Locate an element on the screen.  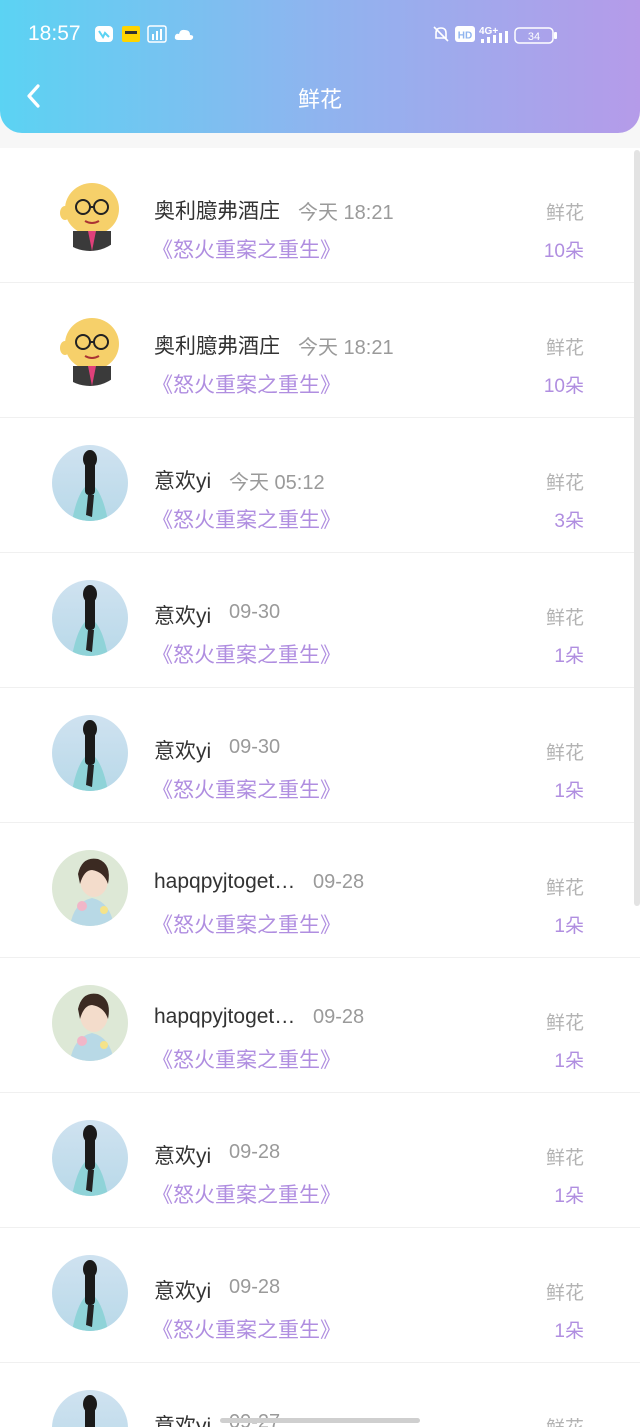
status-time: 18:57 is located at coordinates (54, 33).